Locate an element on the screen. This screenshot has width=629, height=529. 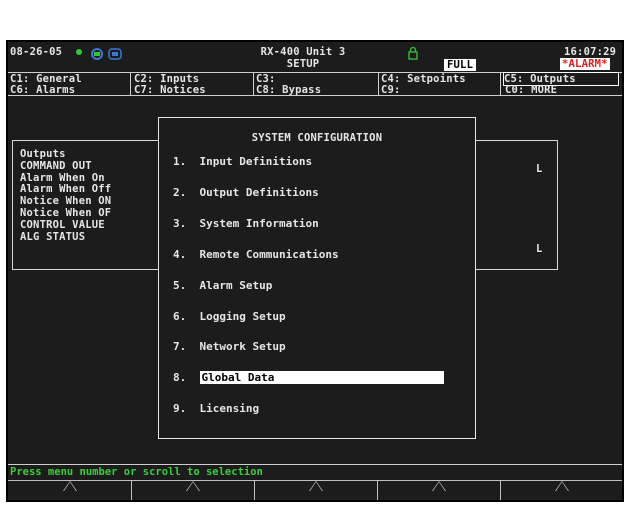
menu-item-system-information: 3. System Information is located at coordinates (246, 223).